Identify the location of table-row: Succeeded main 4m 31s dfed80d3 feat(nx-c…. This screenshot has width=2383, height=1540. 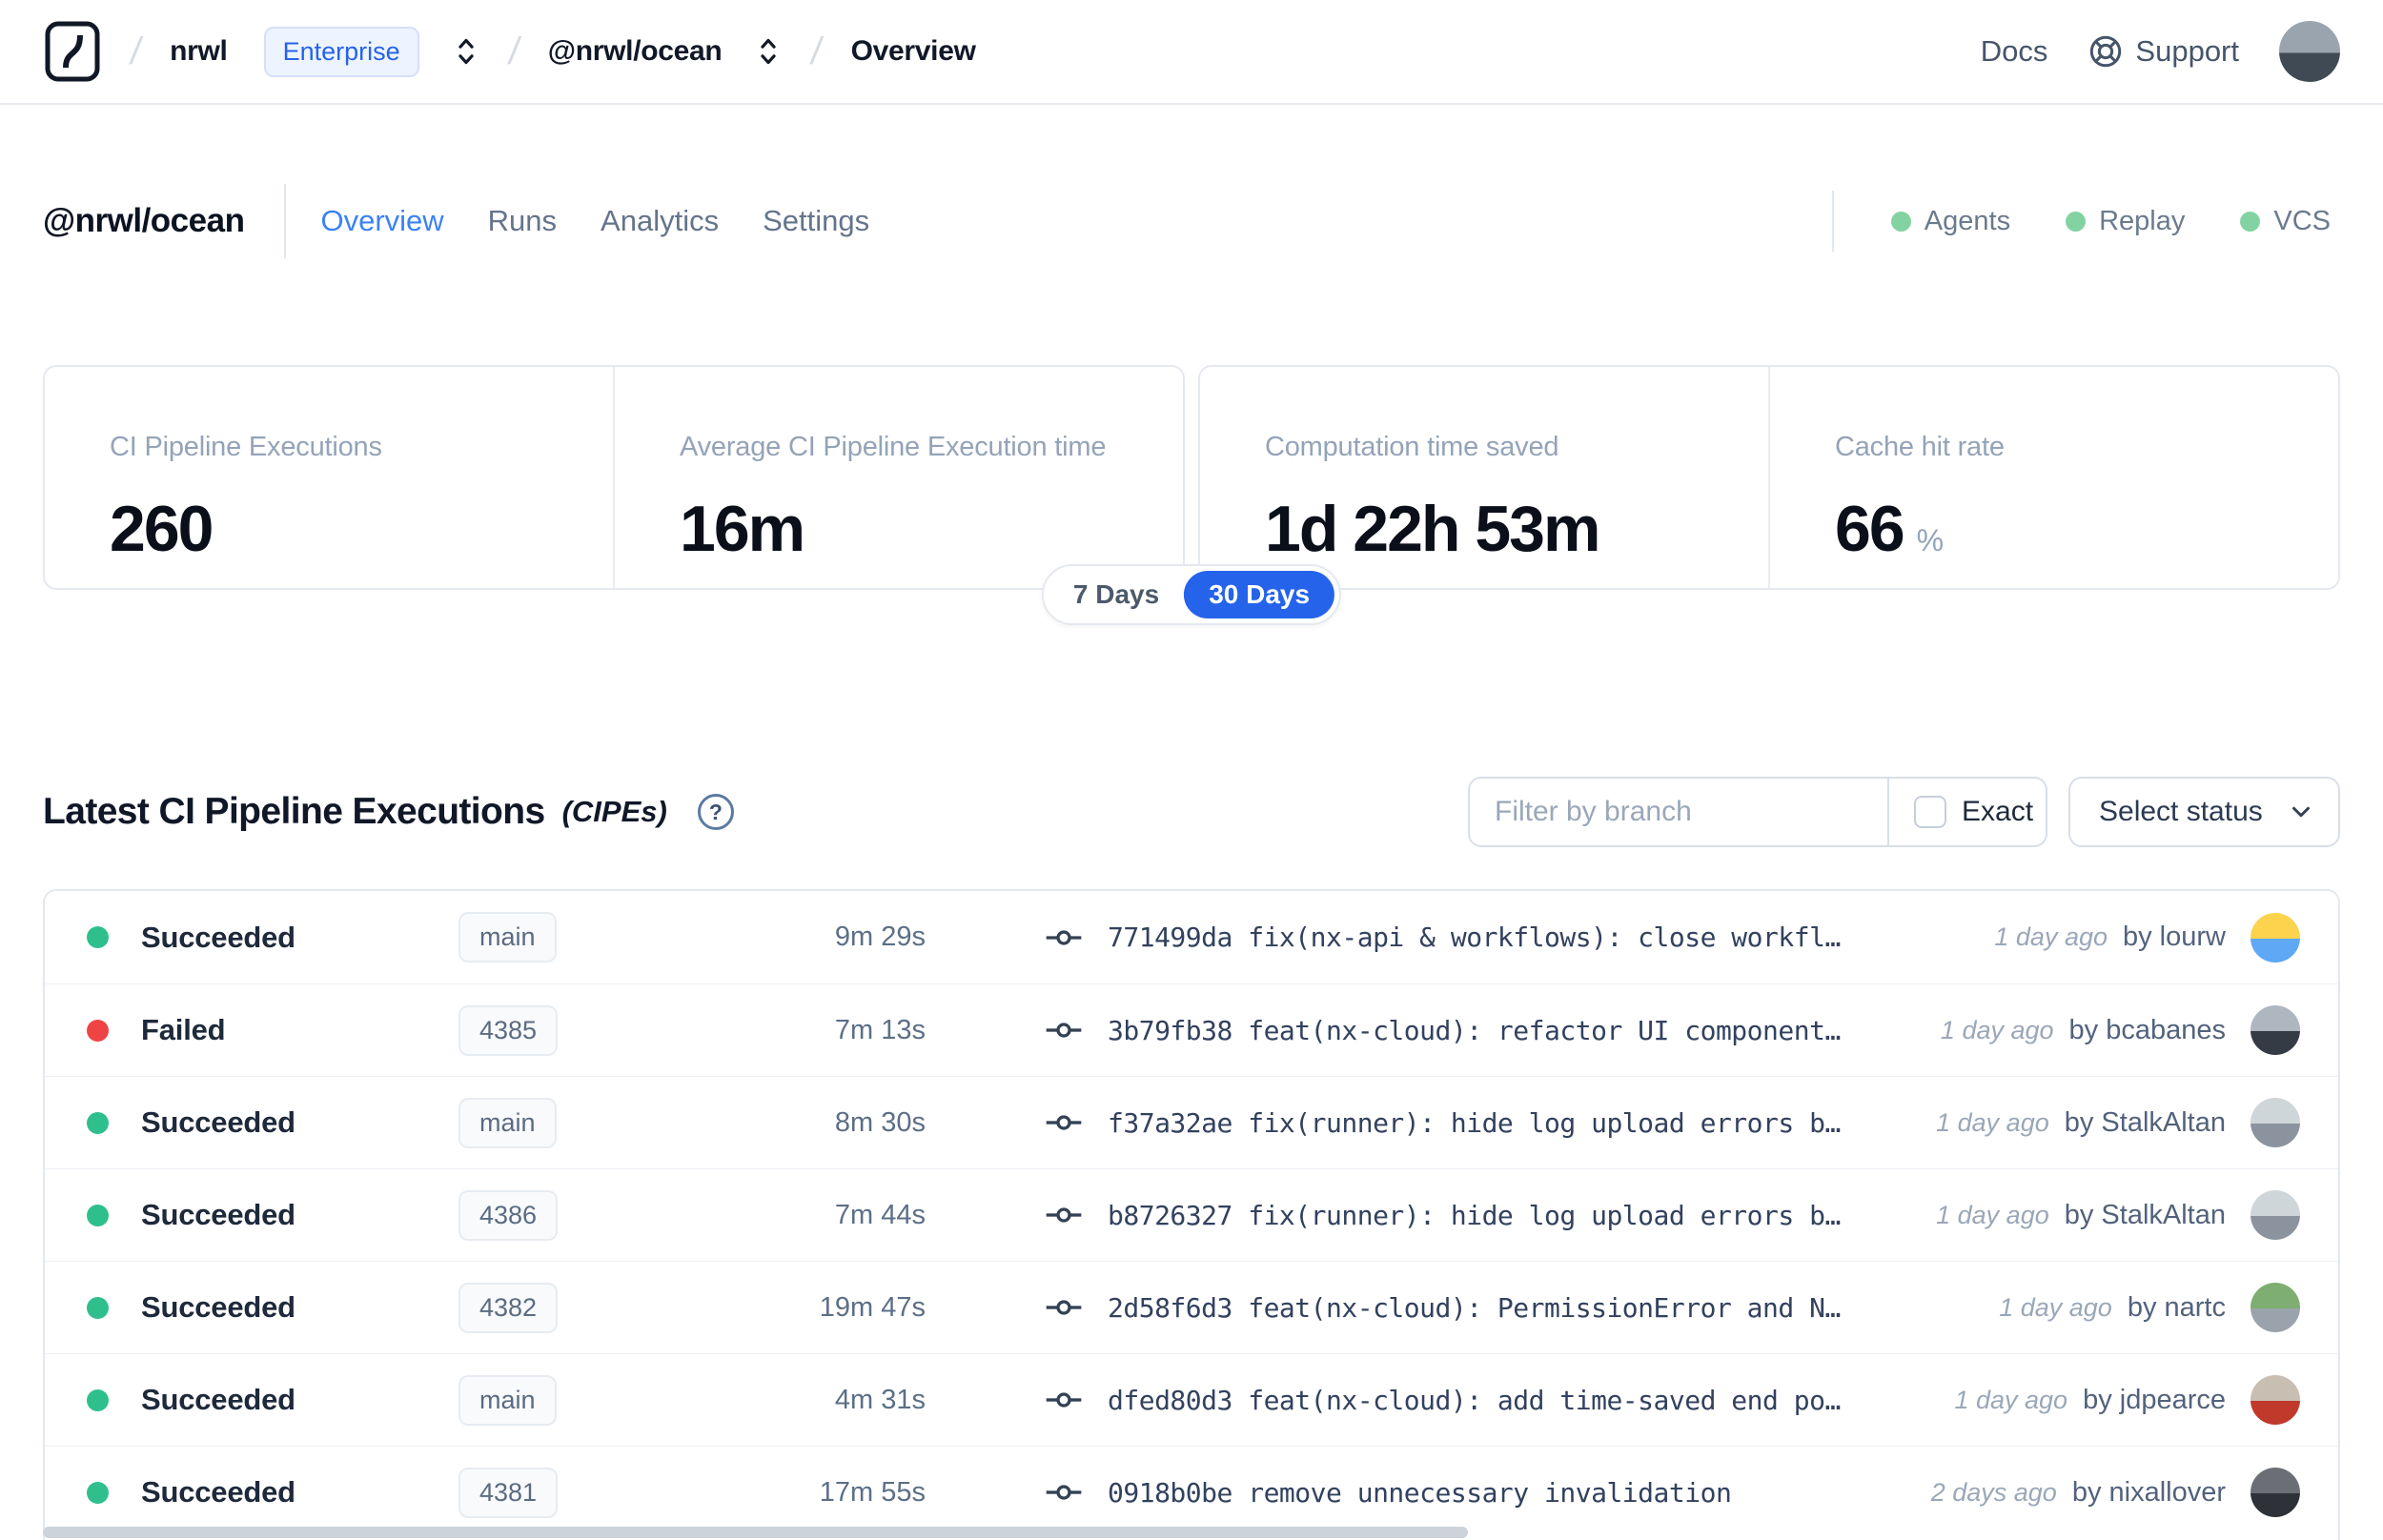
(1191, 1399).